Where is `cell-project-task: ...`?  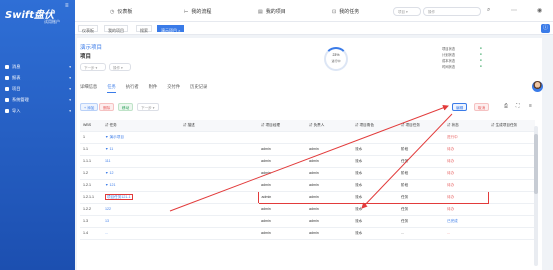
cell-project-task: ... is located at coordinates (421, 233).